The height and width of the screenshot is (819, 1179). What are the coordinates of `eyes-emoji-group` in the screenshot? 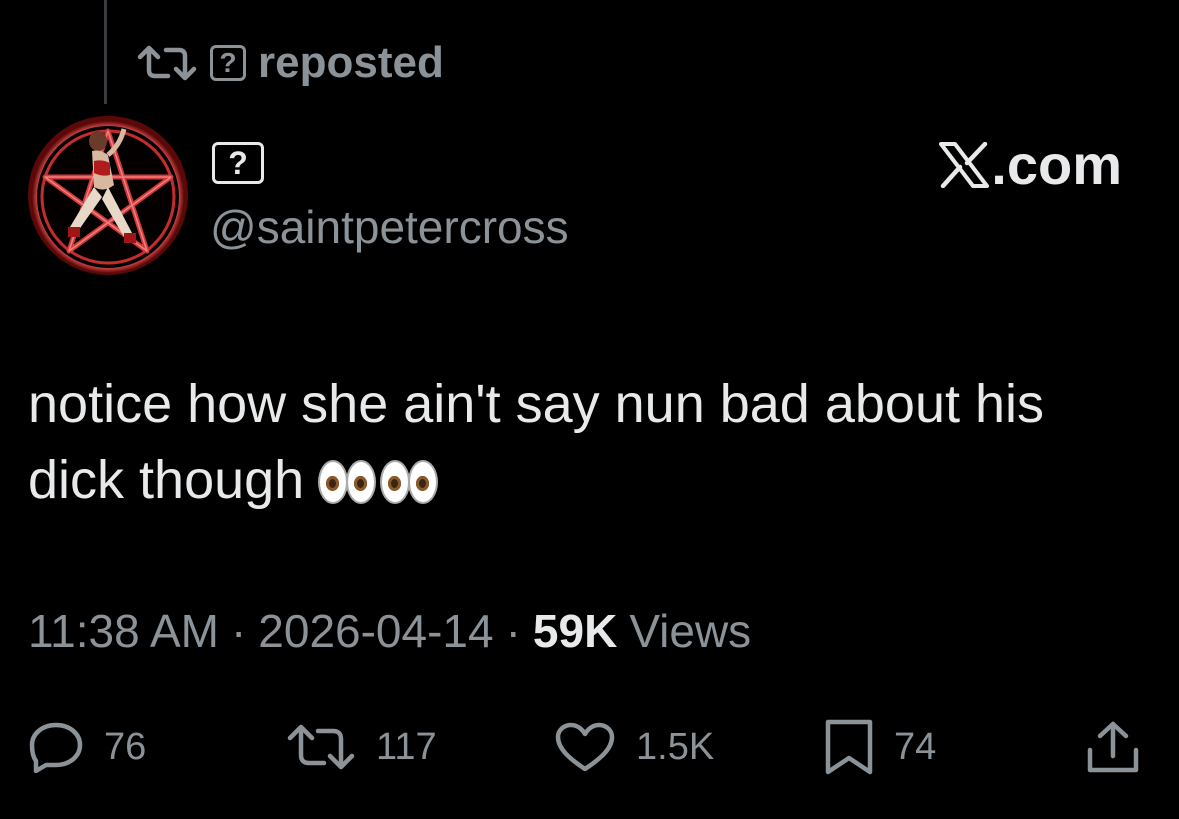 It's located at (378, 482).